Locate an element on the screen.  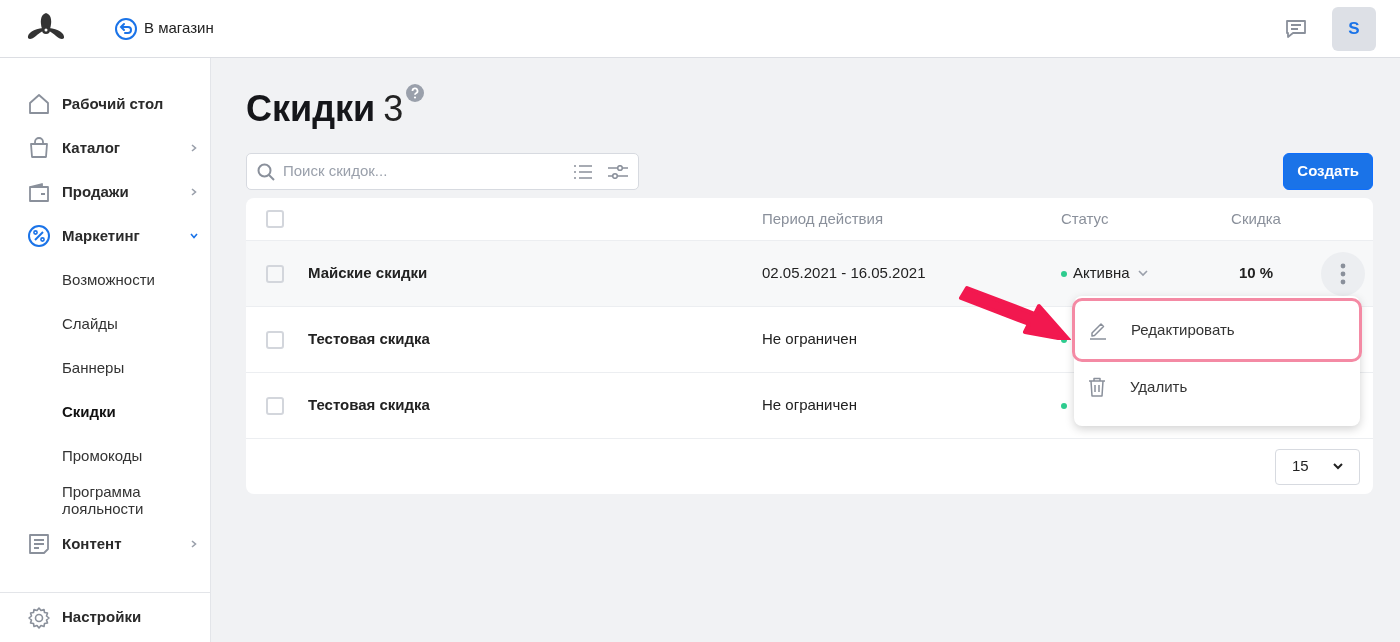
period-header: Период действия is located at coordinates (823, 218).